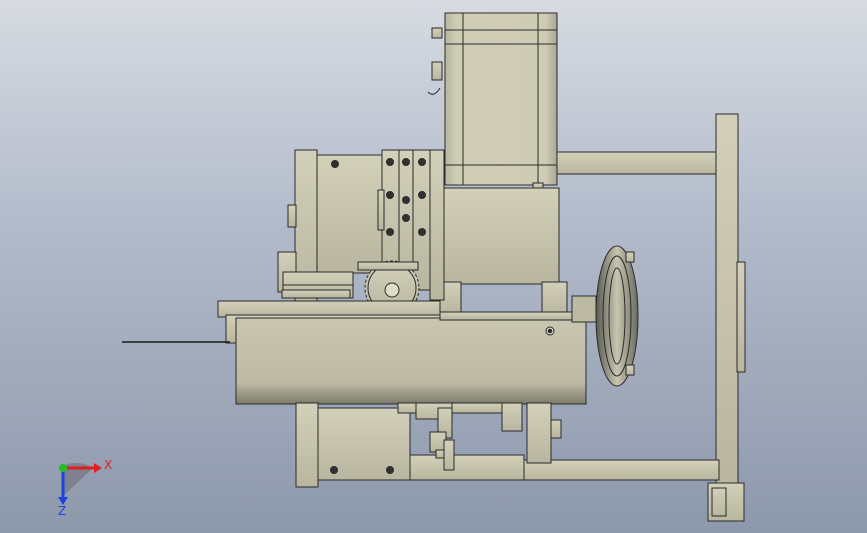  I want to click on x-axis-label: X, so click(108, 465).